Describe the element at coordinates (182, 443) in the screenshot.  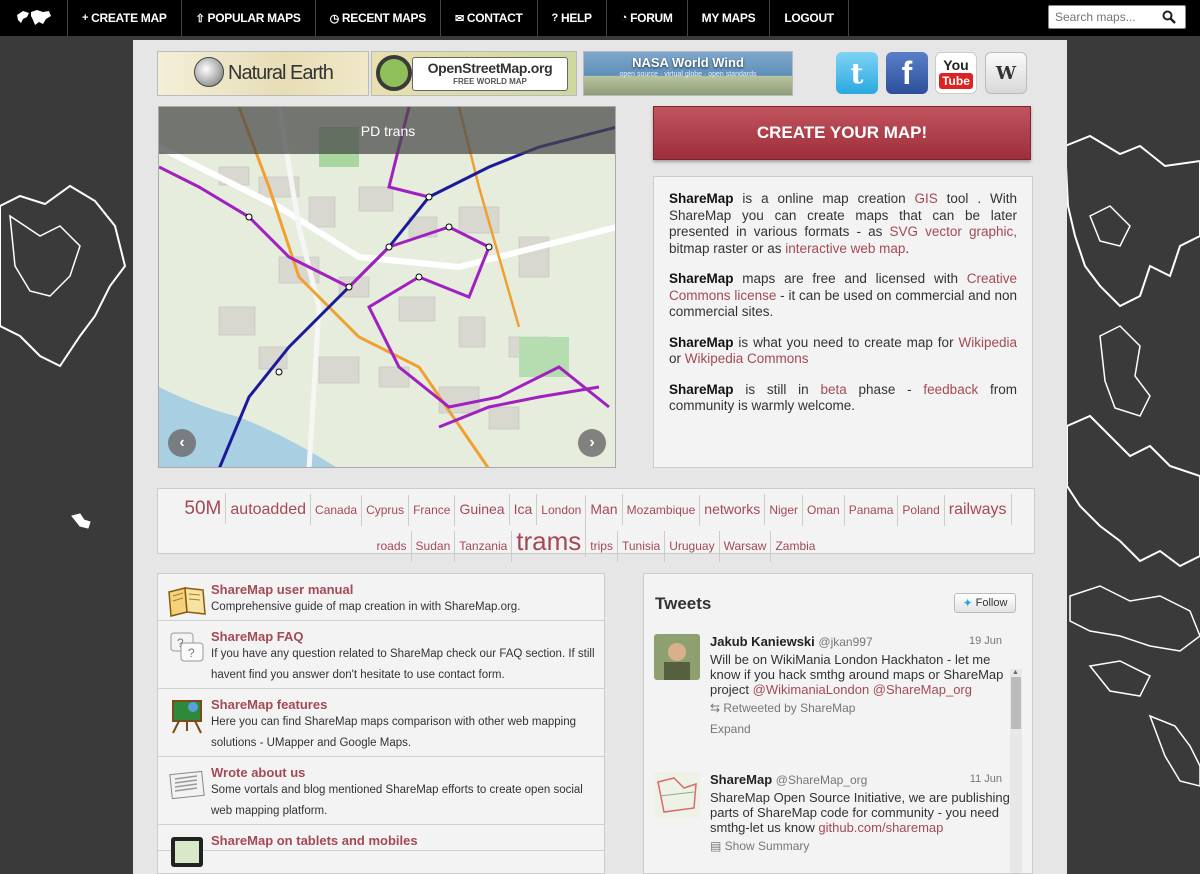
I see `slideshow-prev-button: ‹` at that location.